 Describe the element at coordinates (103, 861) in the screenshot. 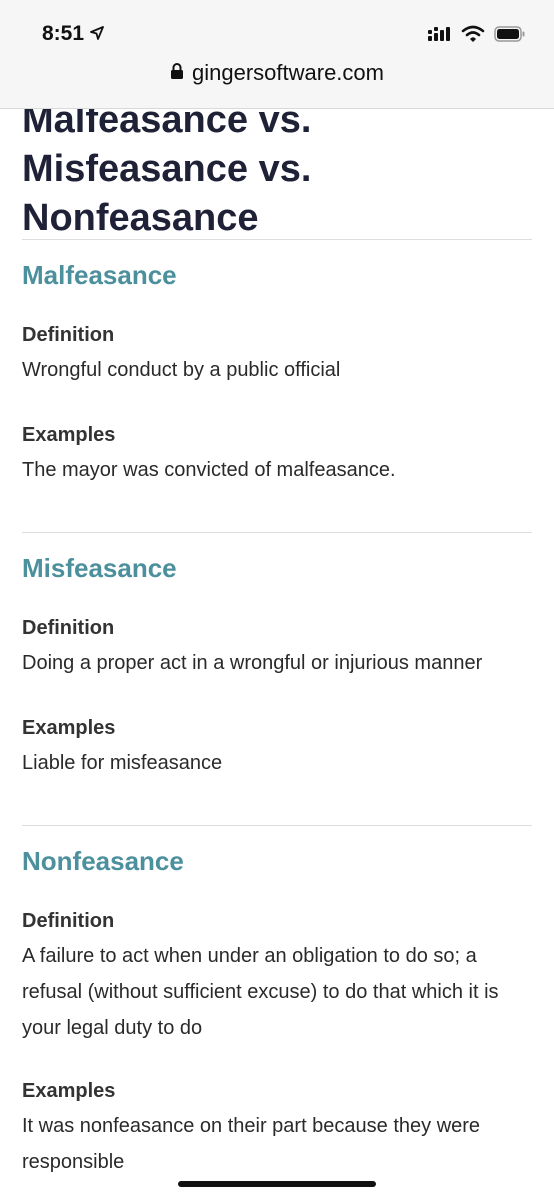

I see `term-heading-nonfeasance: Nonfeasance` at that location.